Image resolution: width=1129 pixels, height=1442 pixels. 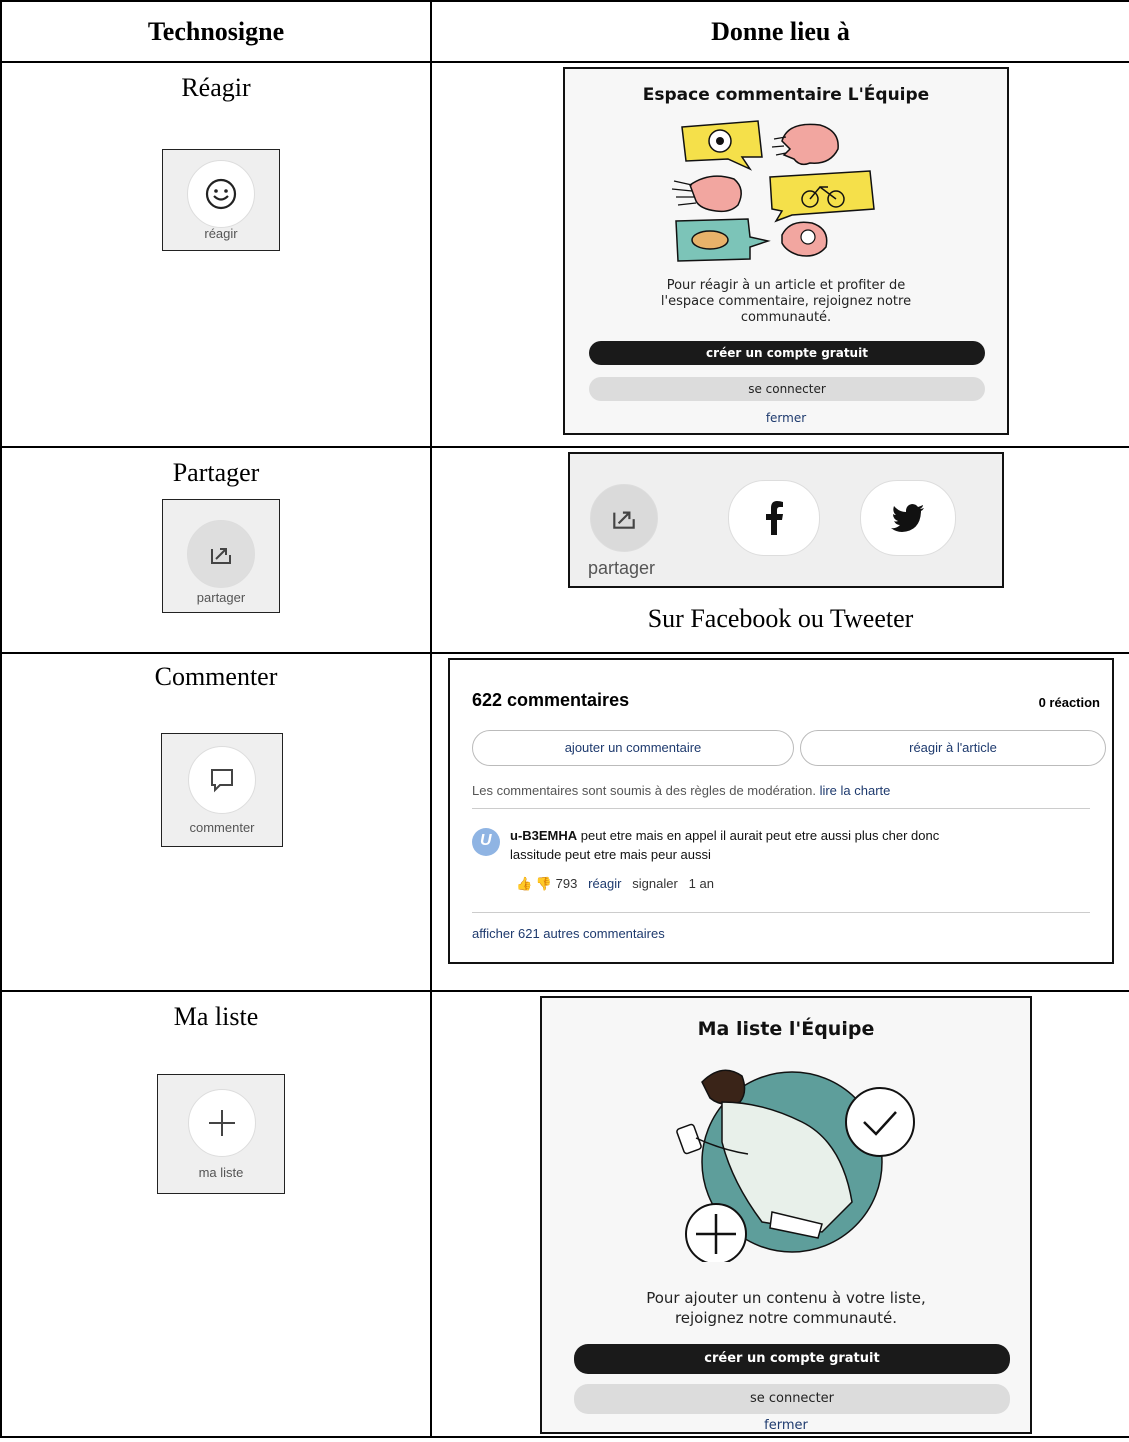 What do you see at coordinates (786, 285) in the screenshot?
I see `panel-text-line1: Pour réagir à un article et profiter de` at bounding box center [786, 285].